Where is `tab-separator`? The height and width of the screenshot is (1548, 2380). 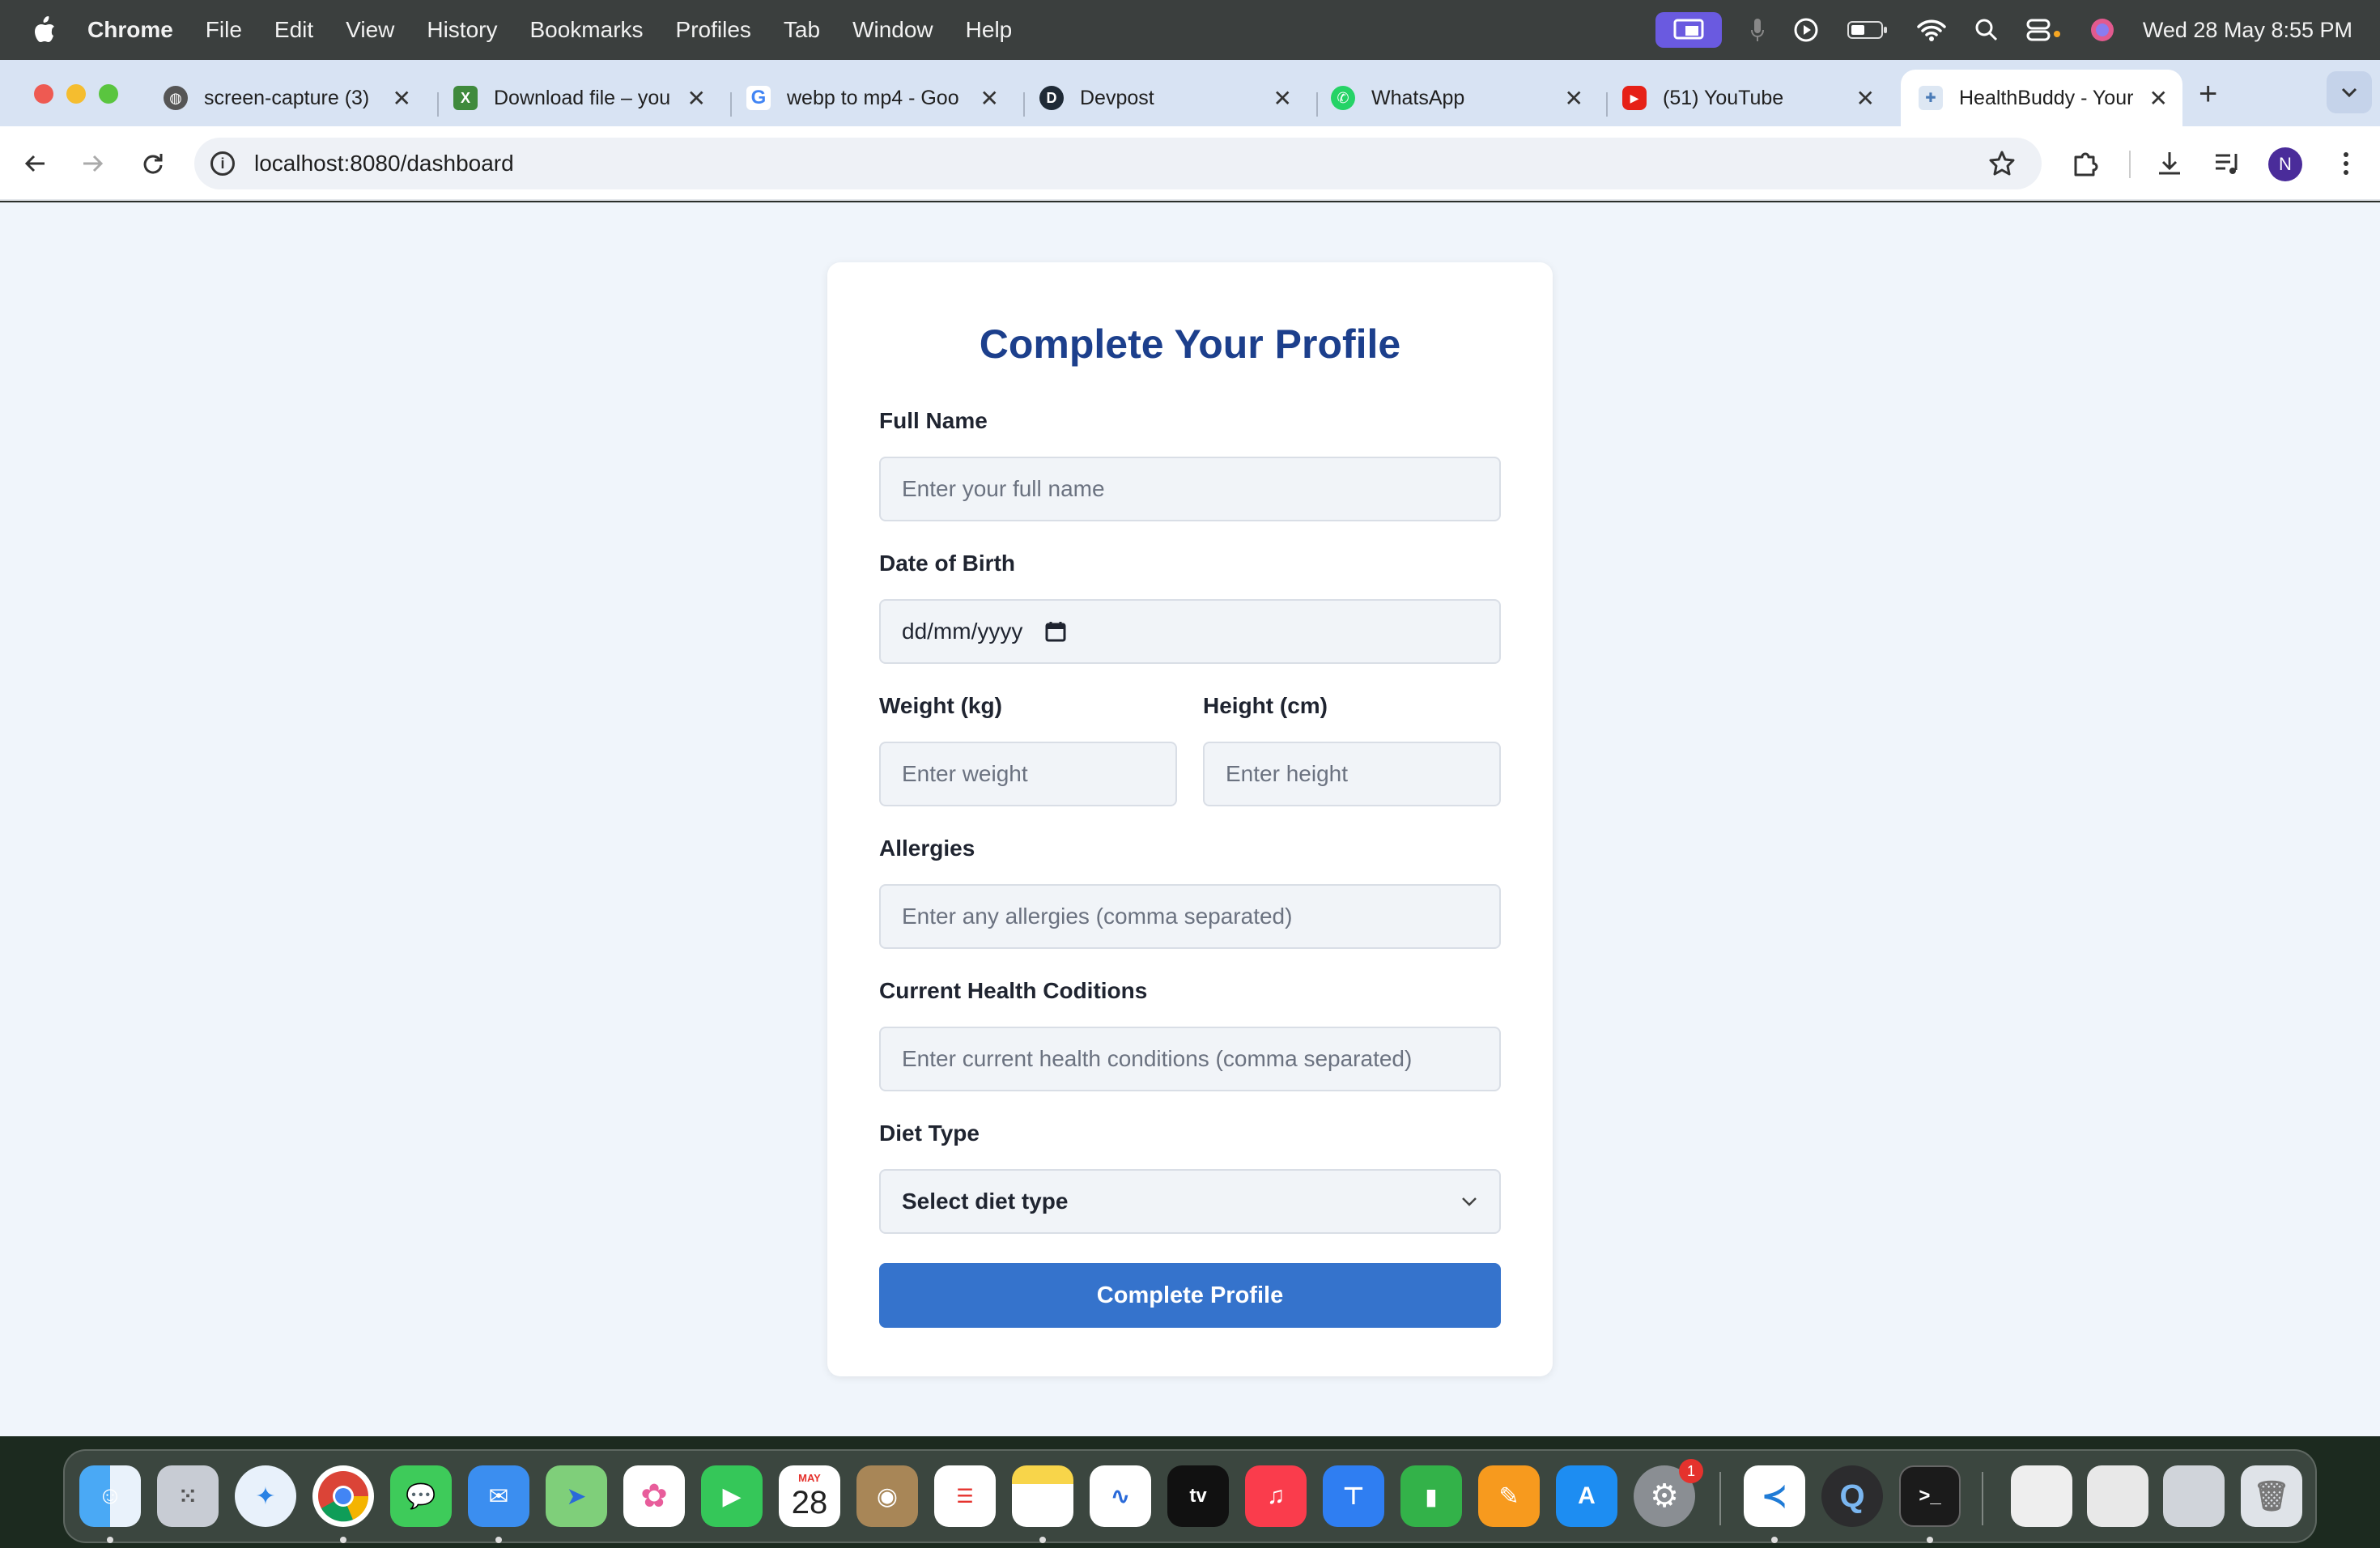
tab-separator is located at coordinates (731, 105).